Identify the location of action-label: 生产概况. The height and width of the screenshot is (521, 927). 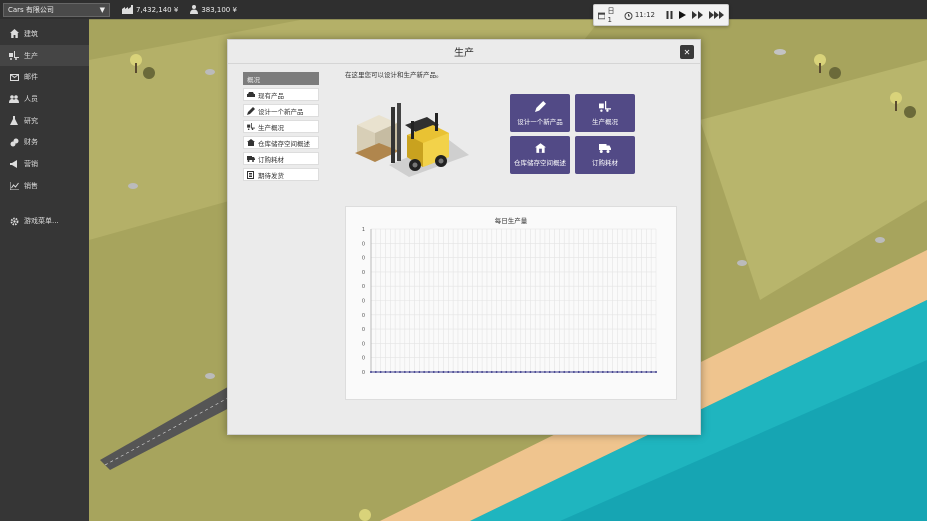
(605, 121).